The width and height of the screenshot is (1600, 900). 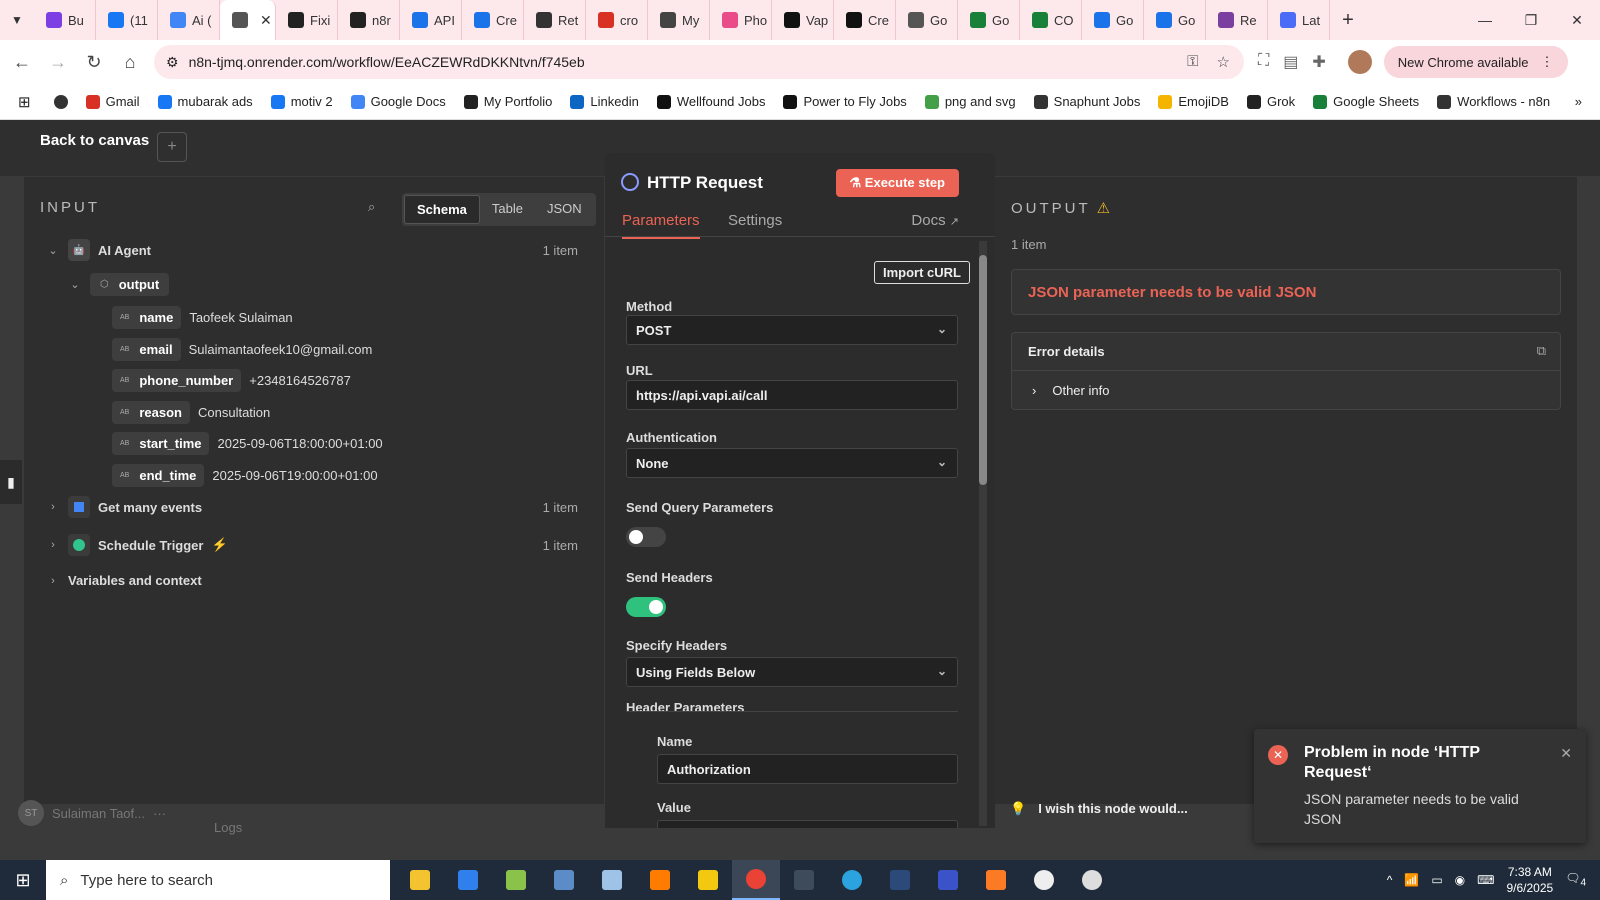 What do you see at coordinates (127, 20) in the screenshot?
I see `browser-tab: (11` at bounding box center [127, 20].